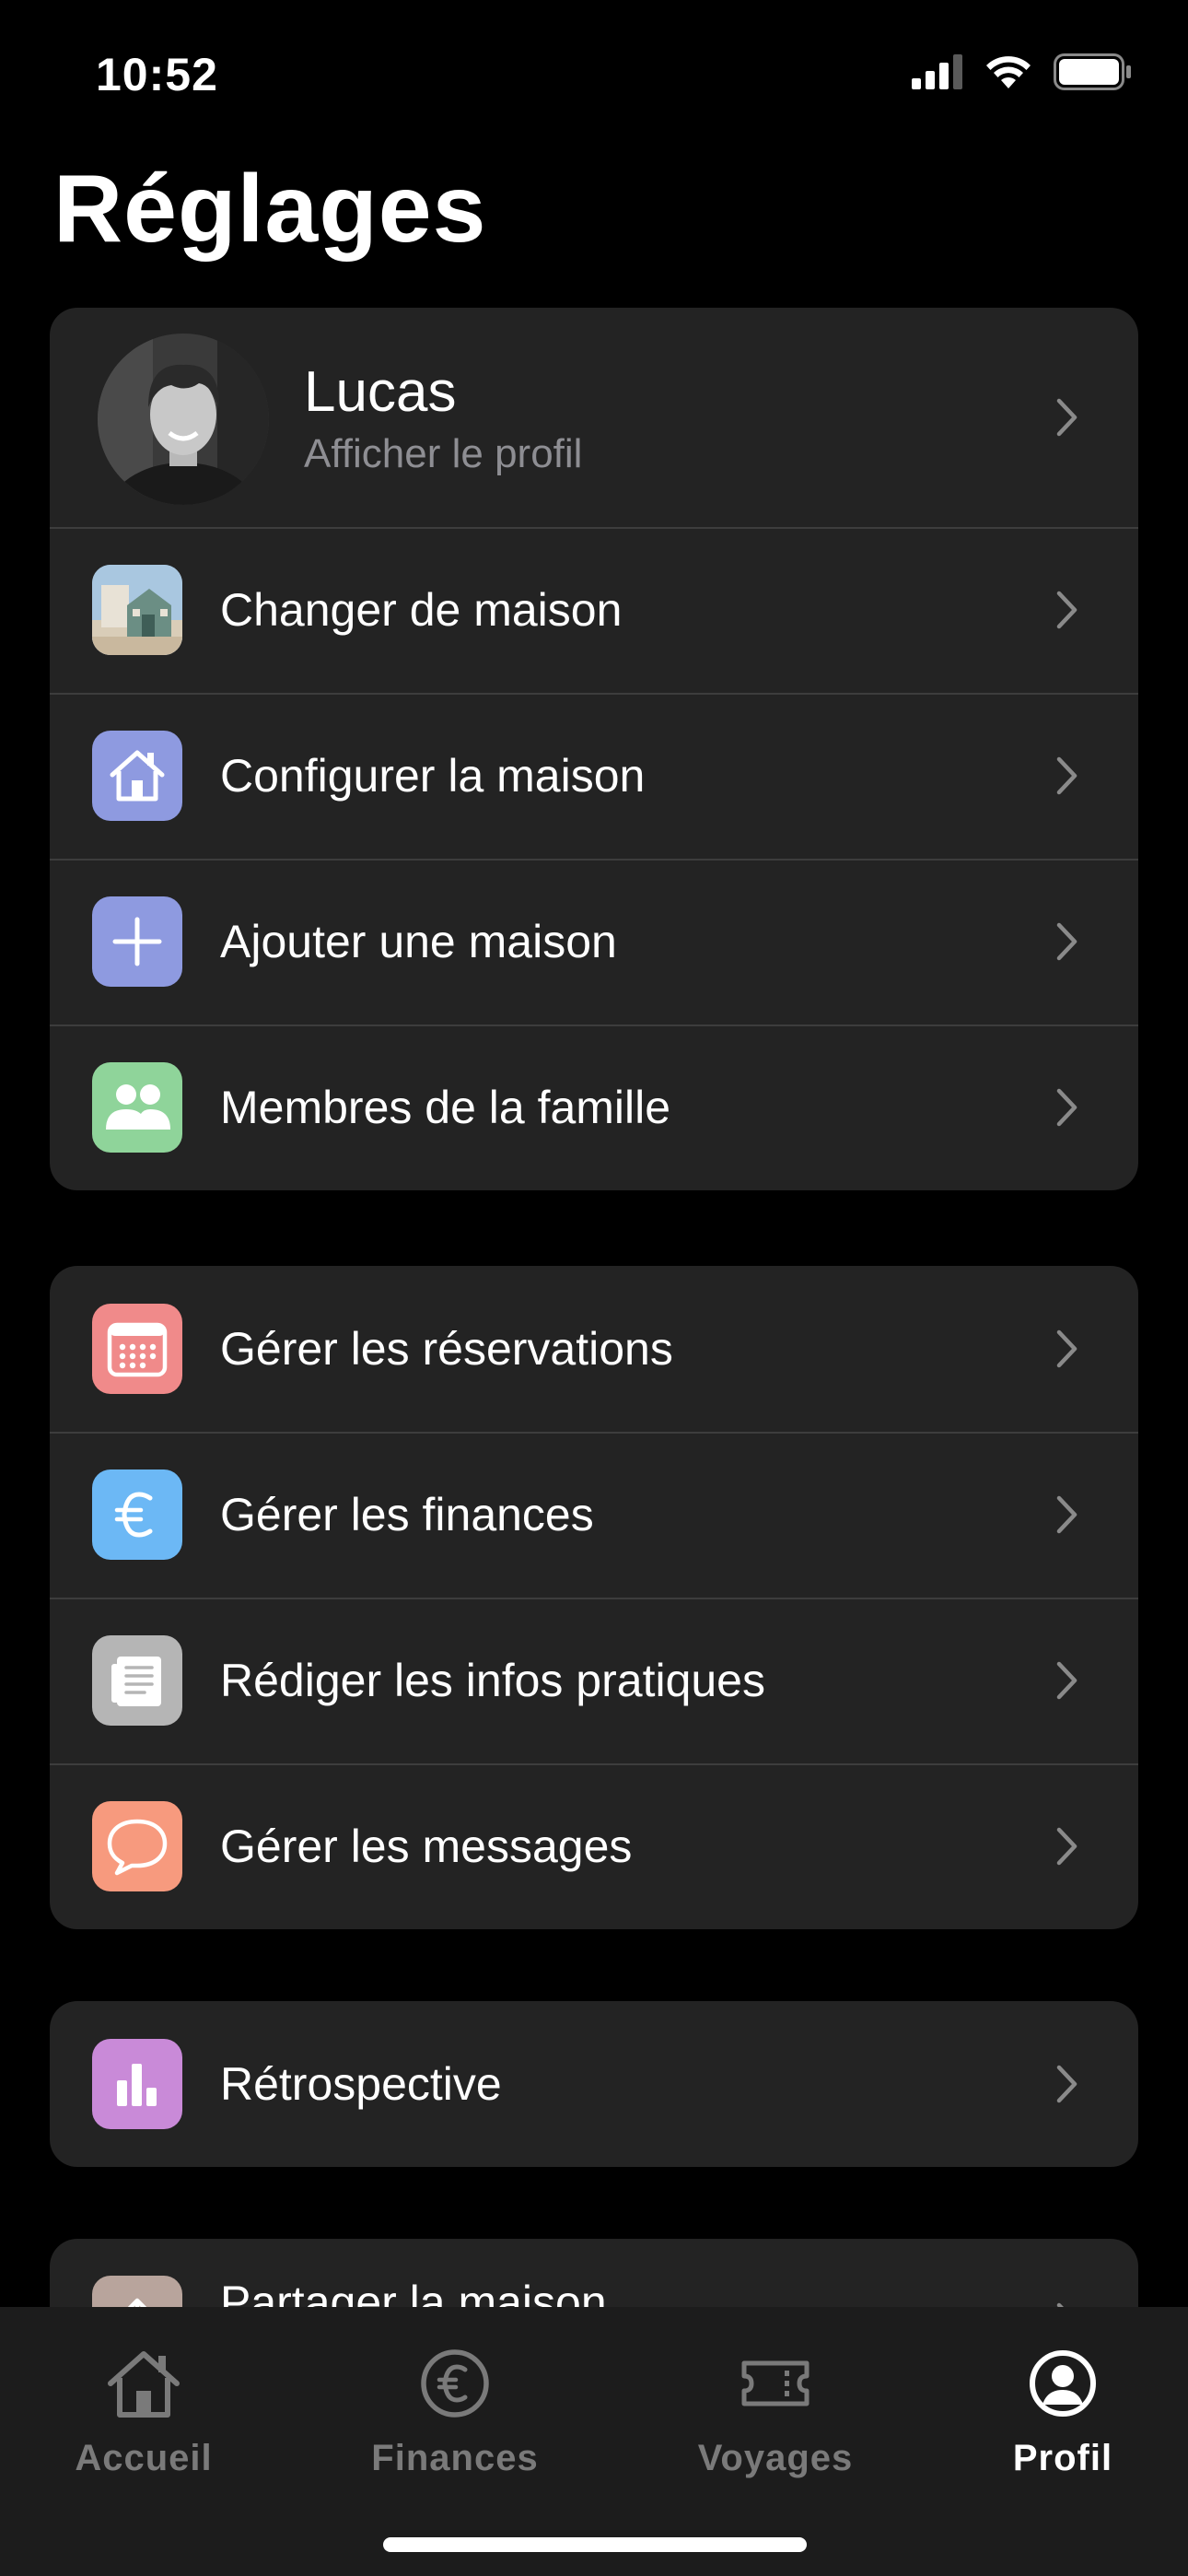 Image resolution: width=1188 pixels, height=2576 pixels. Describe the element at coordinates (433, 776) in the screenshot. I see `row-label: Configurer la maison` at that location.